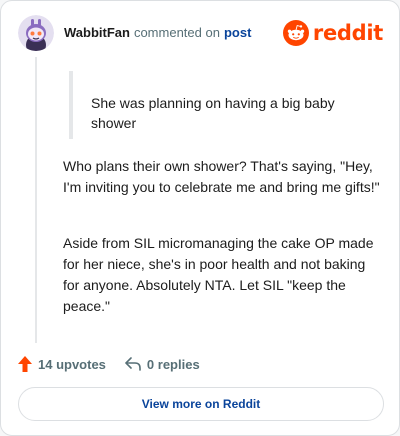 Image resolution: width=400 pixels, height=436 pixels. I want to click on reply-count: 0 replies, so click(173, 364).